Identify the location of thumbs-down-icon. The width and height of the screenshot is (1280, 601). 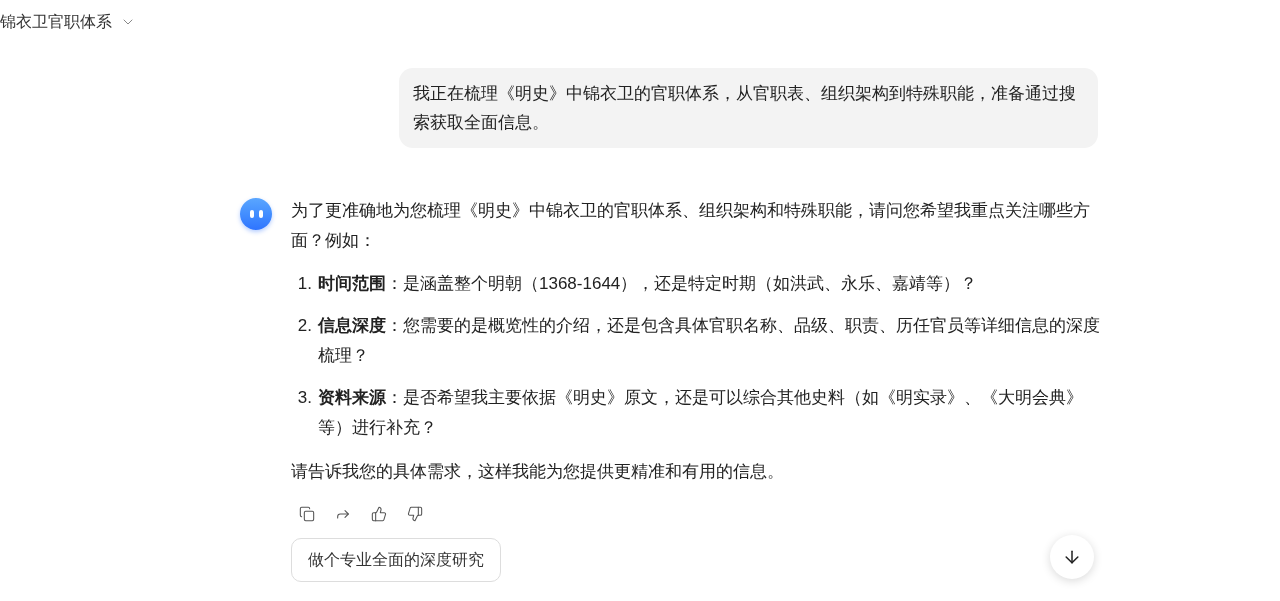
(415, 514).